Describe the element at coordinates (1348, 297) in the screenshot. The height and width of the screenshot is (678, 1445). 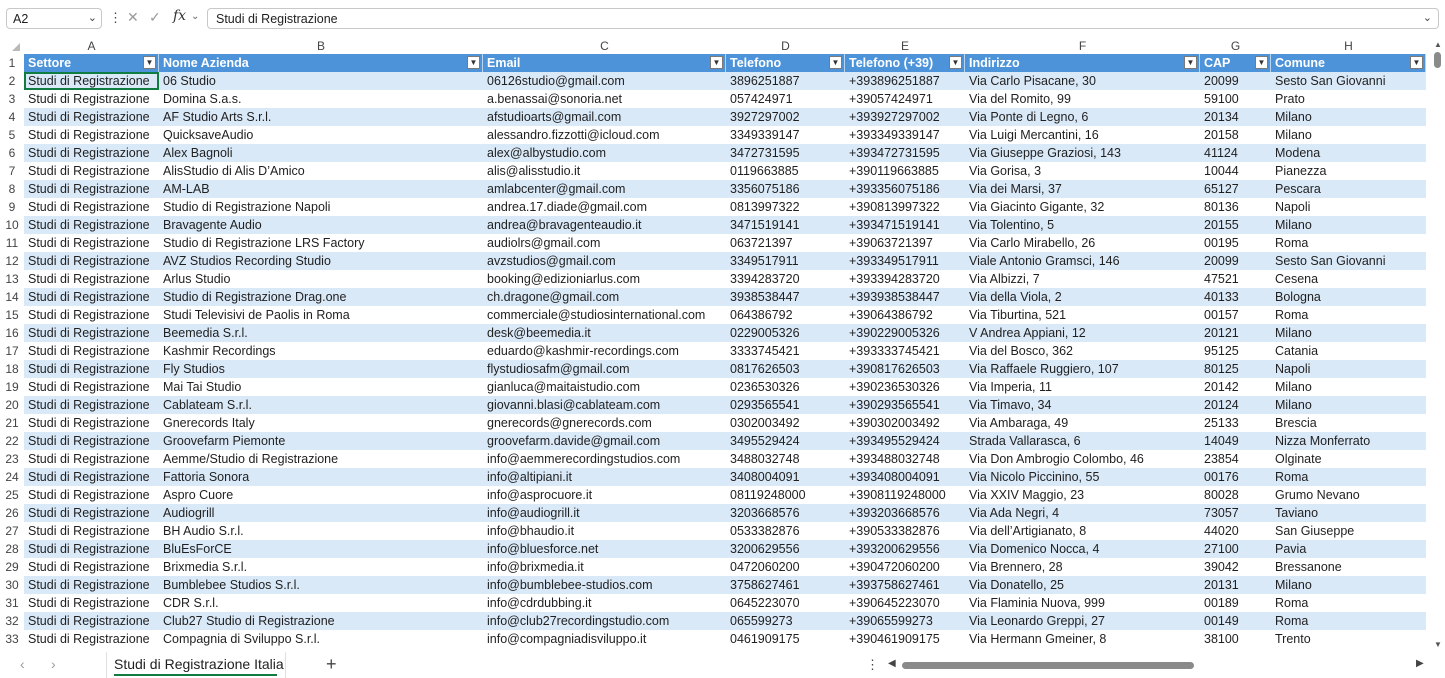
I see `cell-comune: Bologna` at that location.